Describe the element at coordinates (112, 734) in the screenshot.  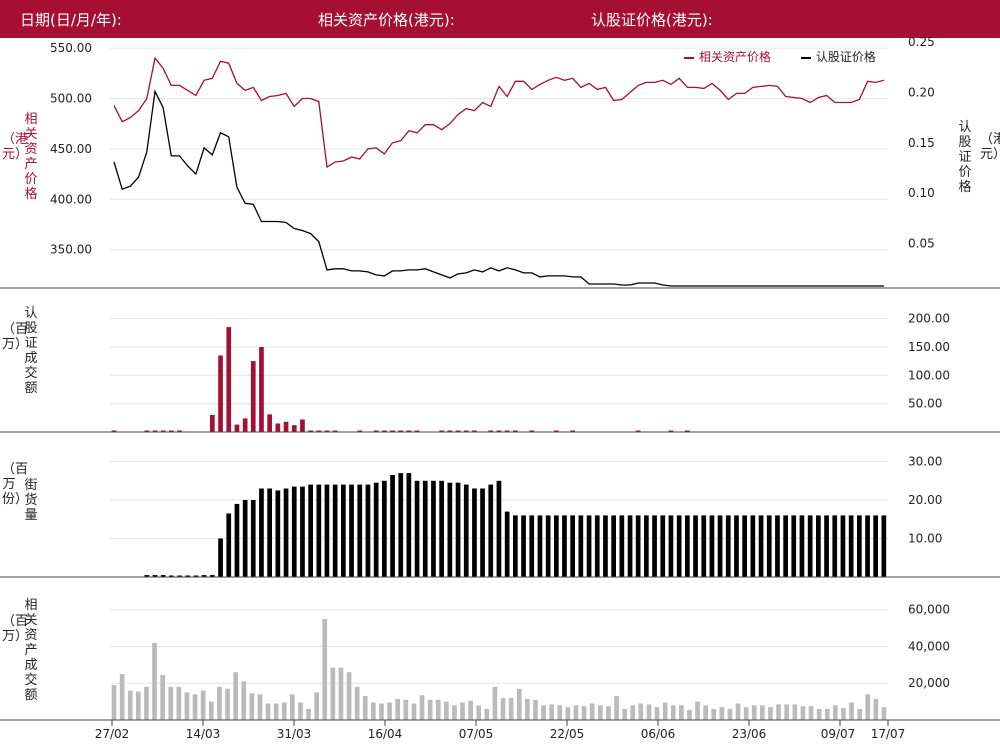
I see `x-tick-label: 27/02` at that location.